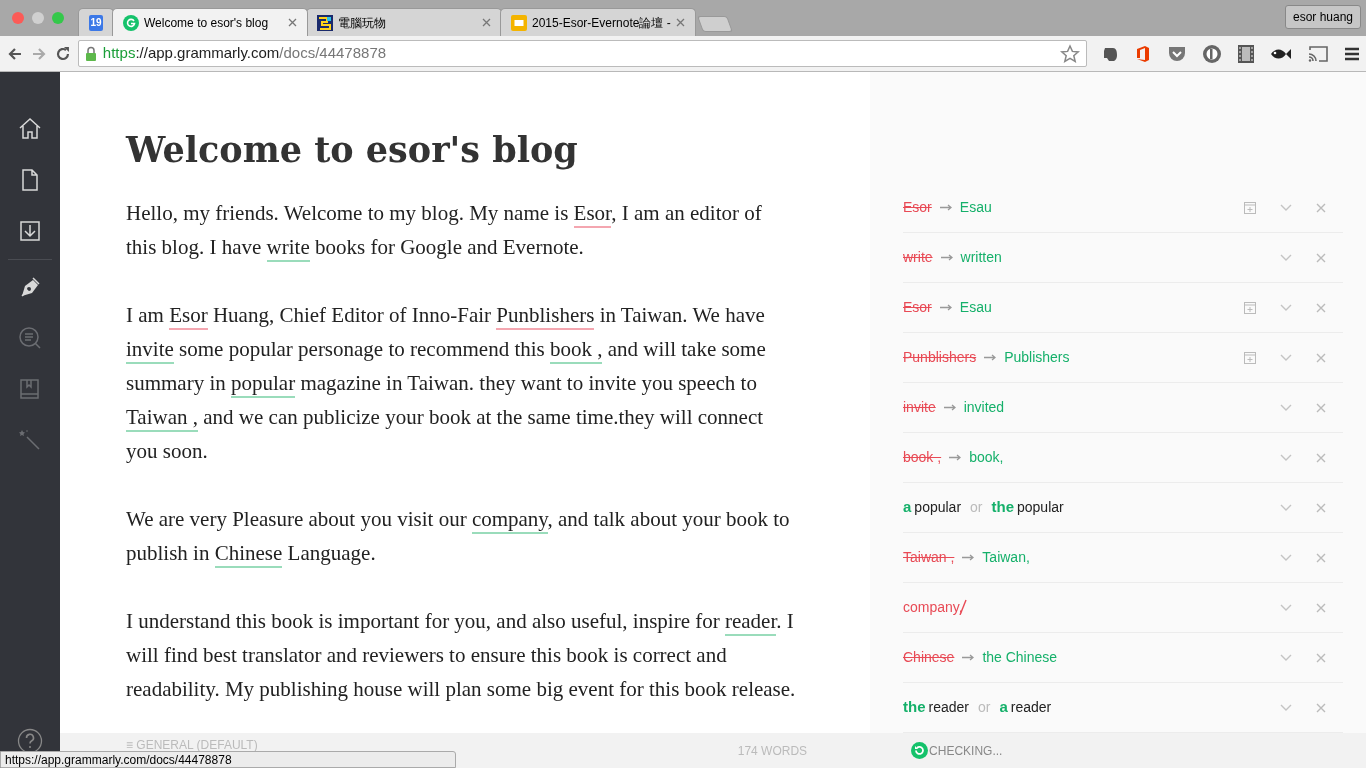  I want to click on original-word: Esor, so click(917, 307).